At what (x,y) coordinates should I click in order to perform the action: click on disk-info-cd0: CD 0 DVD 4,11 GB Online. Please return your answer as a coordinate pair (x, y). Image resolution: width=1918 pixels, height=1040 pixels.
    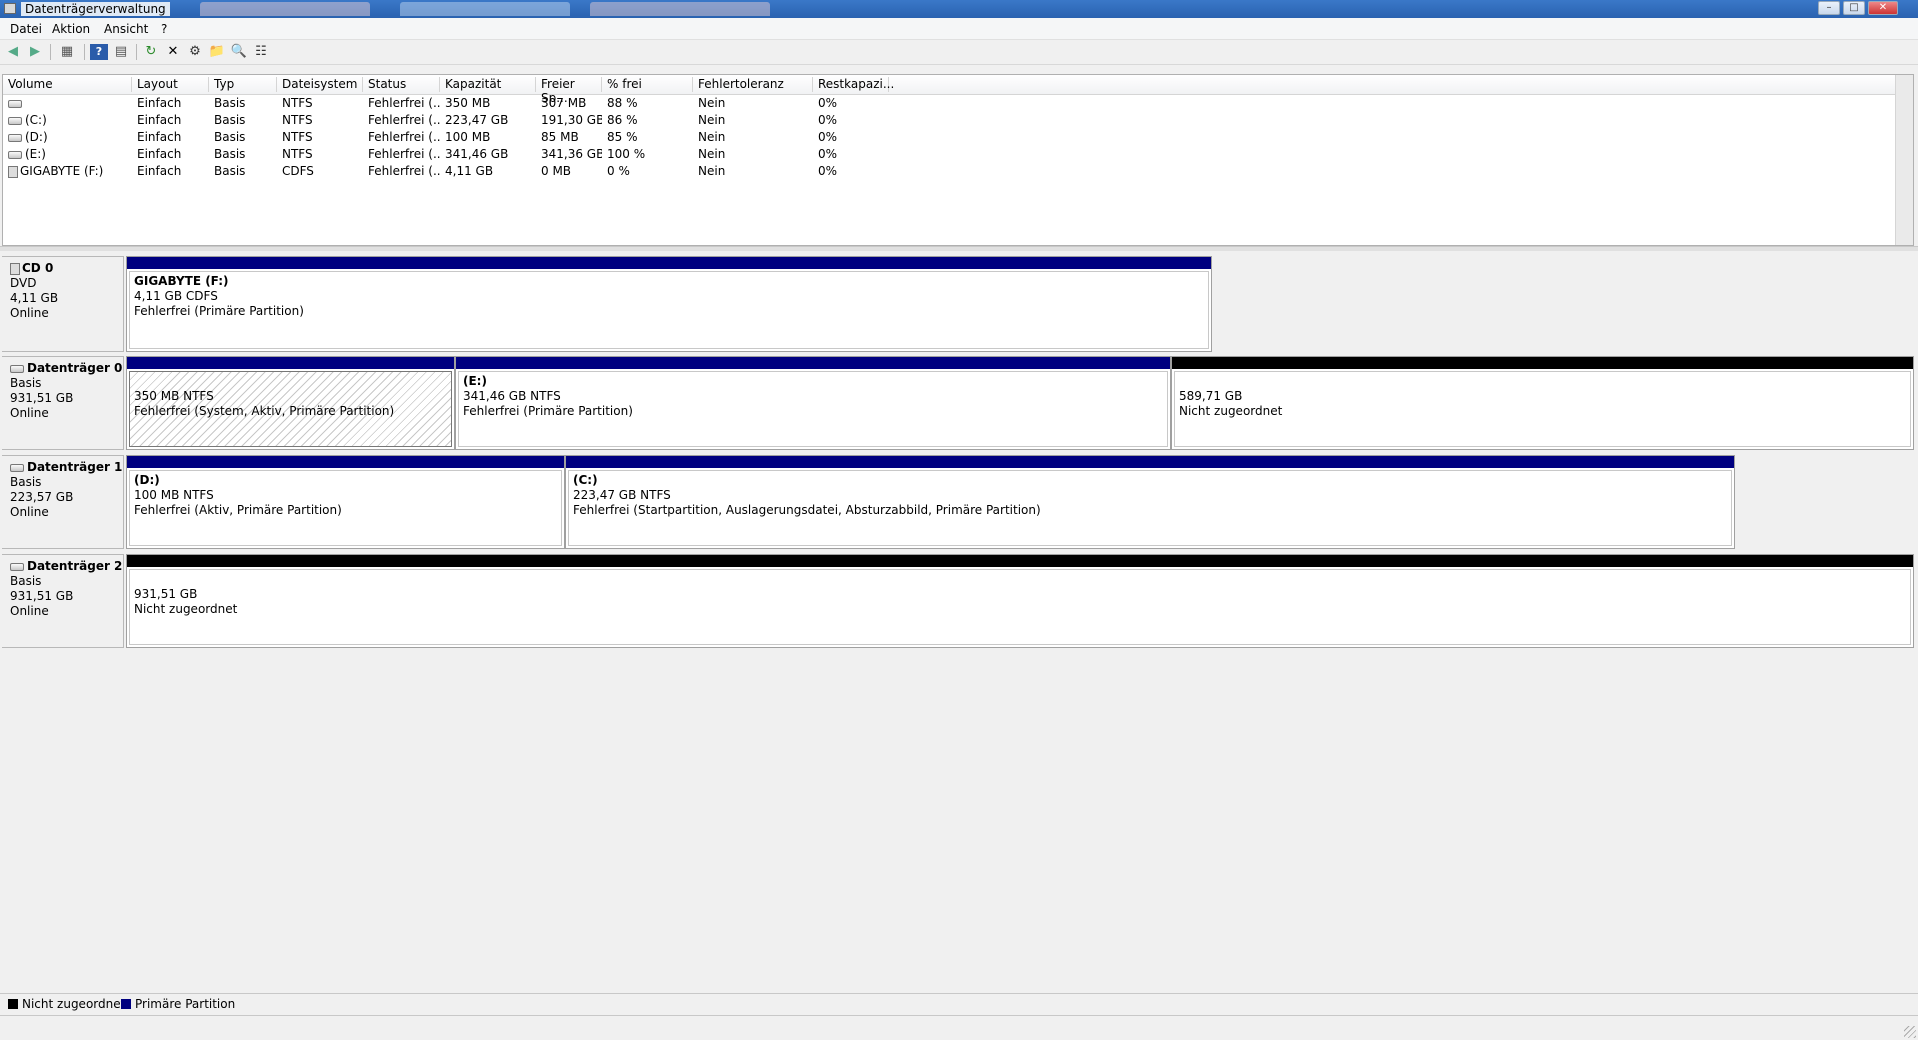
    Looking at the image, I should click on (63, 304).